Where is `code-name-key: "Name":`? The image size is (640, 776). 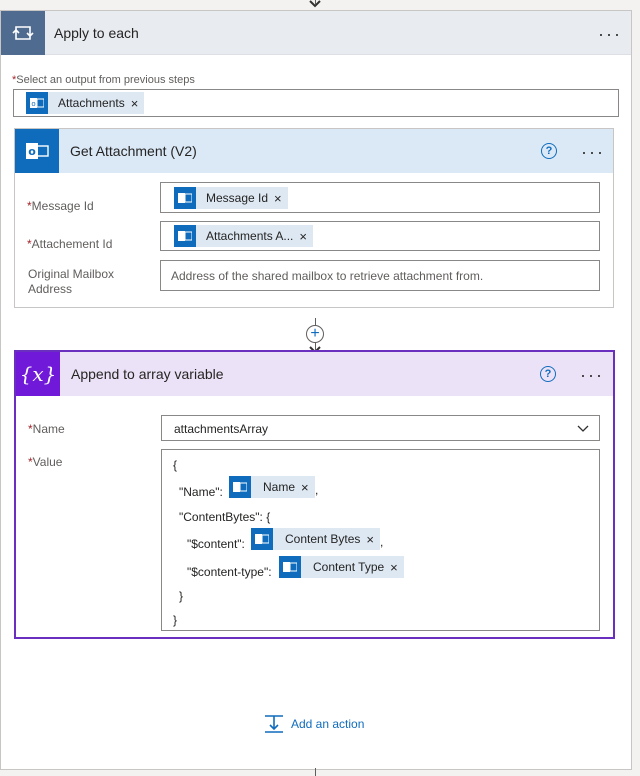
code-name-key: "Name": is located at coordinates (201, 492).